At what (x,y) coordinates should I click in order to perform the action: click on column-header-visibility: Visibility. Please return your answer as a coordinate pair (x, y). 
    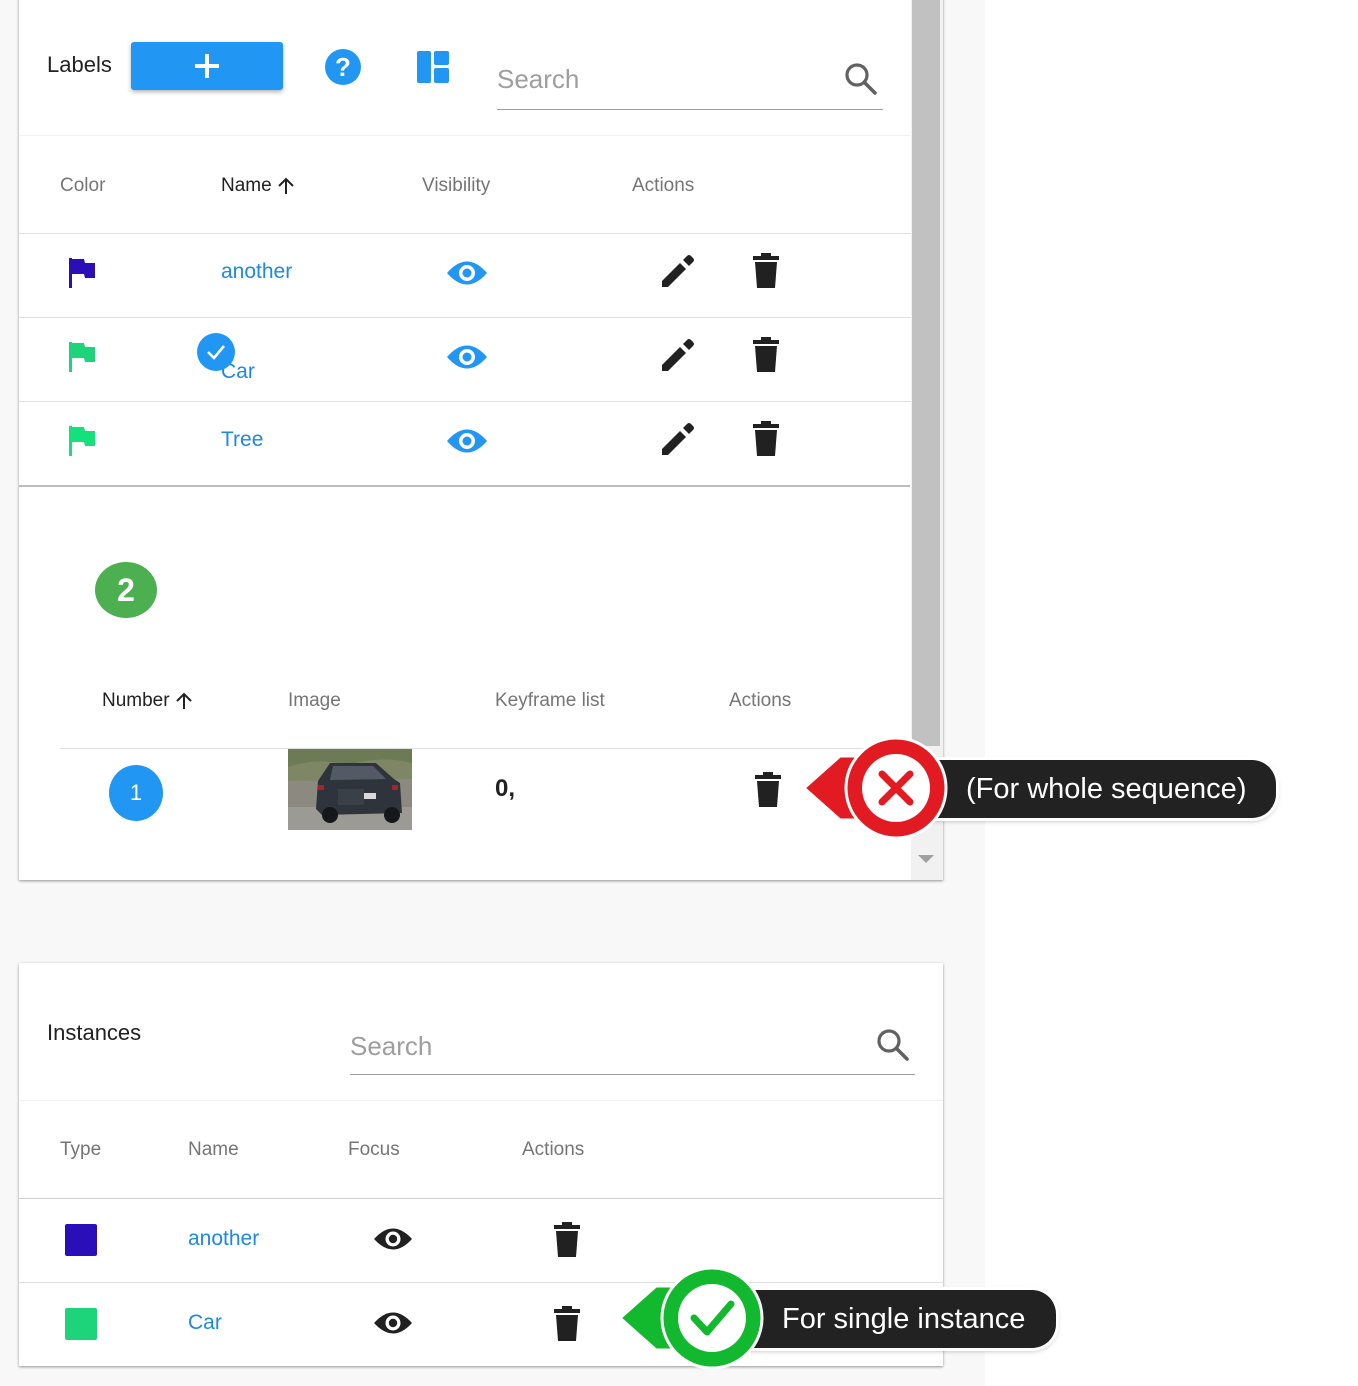
    Looking at the image, I should click on (456, 186).